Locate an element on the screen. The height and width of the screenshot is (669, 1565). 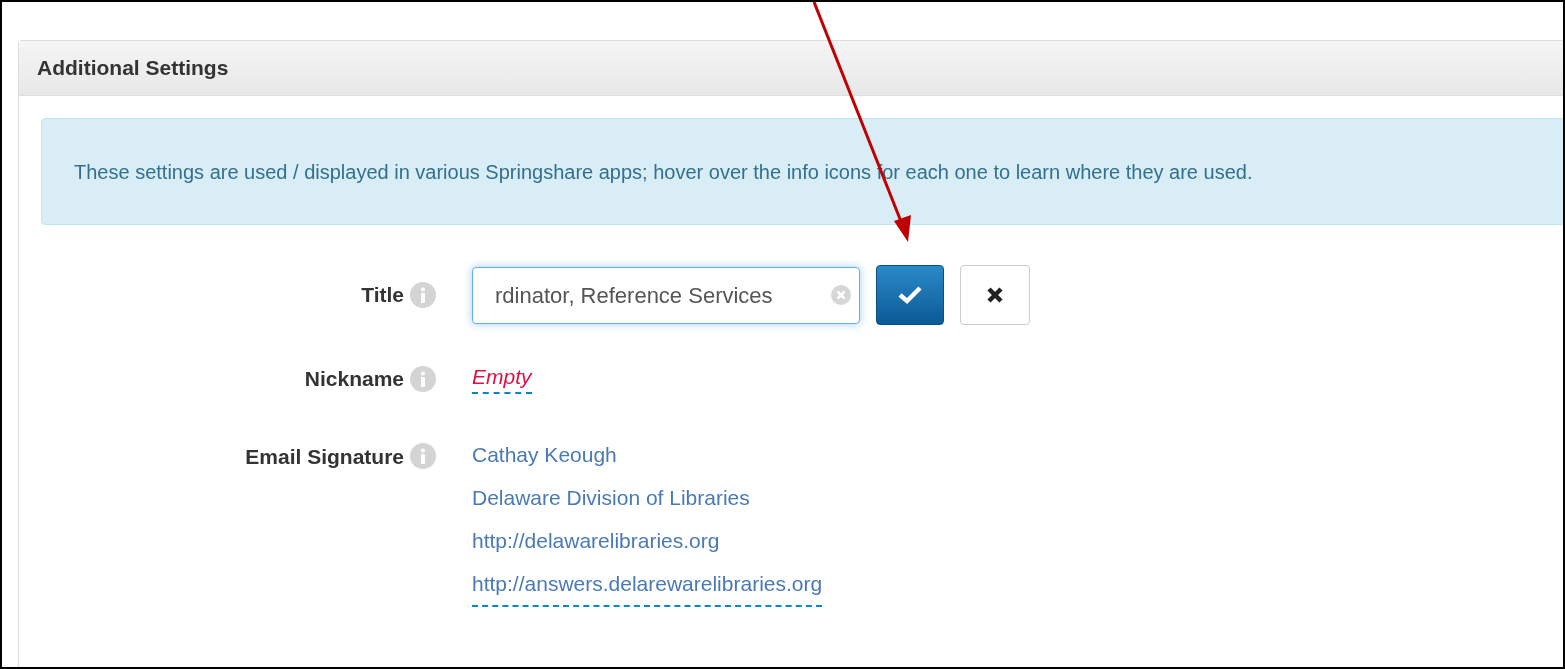
title-input: rdinator, Reference Services is located at coordinates (666, 295).